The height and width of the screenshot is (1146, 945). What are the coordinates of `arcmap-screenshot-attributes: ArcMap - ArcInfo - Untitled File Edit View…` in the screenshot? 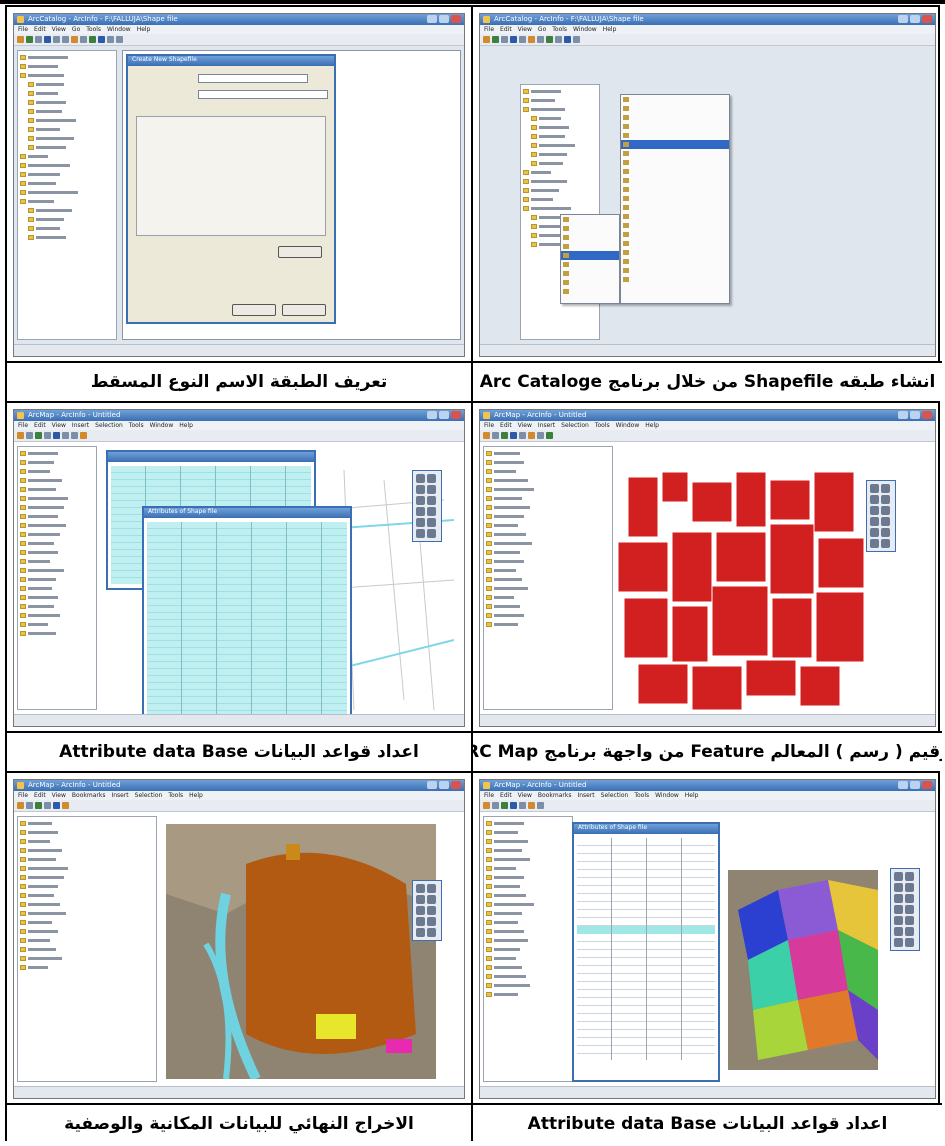 It's located at (707, 939).